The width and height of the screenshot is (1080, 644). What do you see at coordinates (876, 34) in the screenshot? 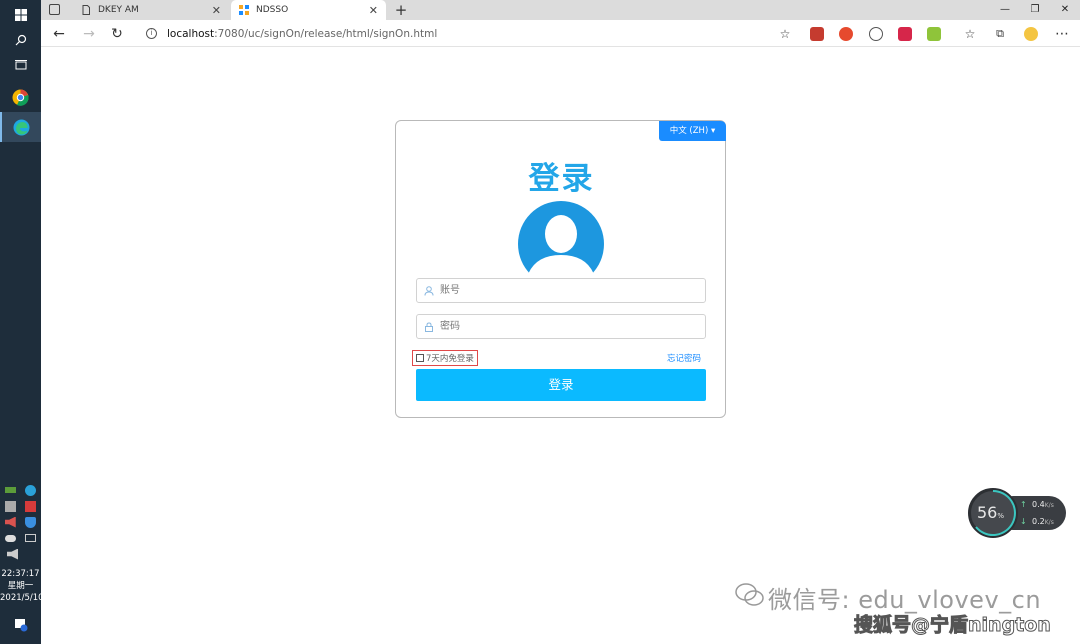
I see `extension-gauge-icon` at bounding box center [876, 34].